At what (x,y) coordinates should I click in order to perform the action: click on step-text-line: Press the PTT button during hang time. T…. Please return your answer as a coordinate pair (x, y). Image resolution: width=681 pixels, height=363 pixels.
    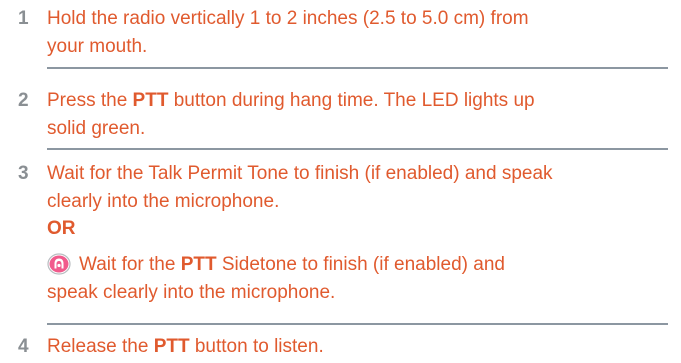
    Looking at the image, I should click on (291, 100).